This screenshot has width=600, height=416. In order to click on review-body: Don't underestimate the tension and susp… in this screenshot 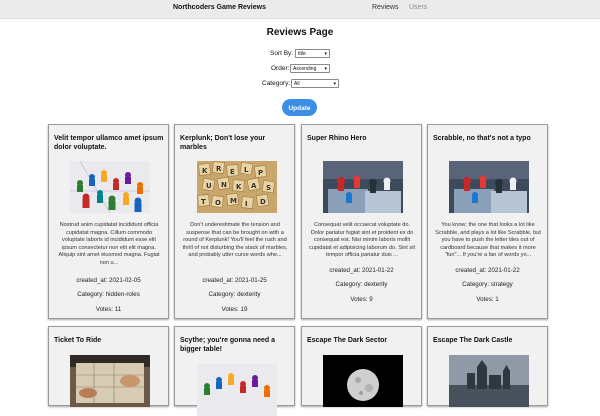, I will do `click(235, 240)`.